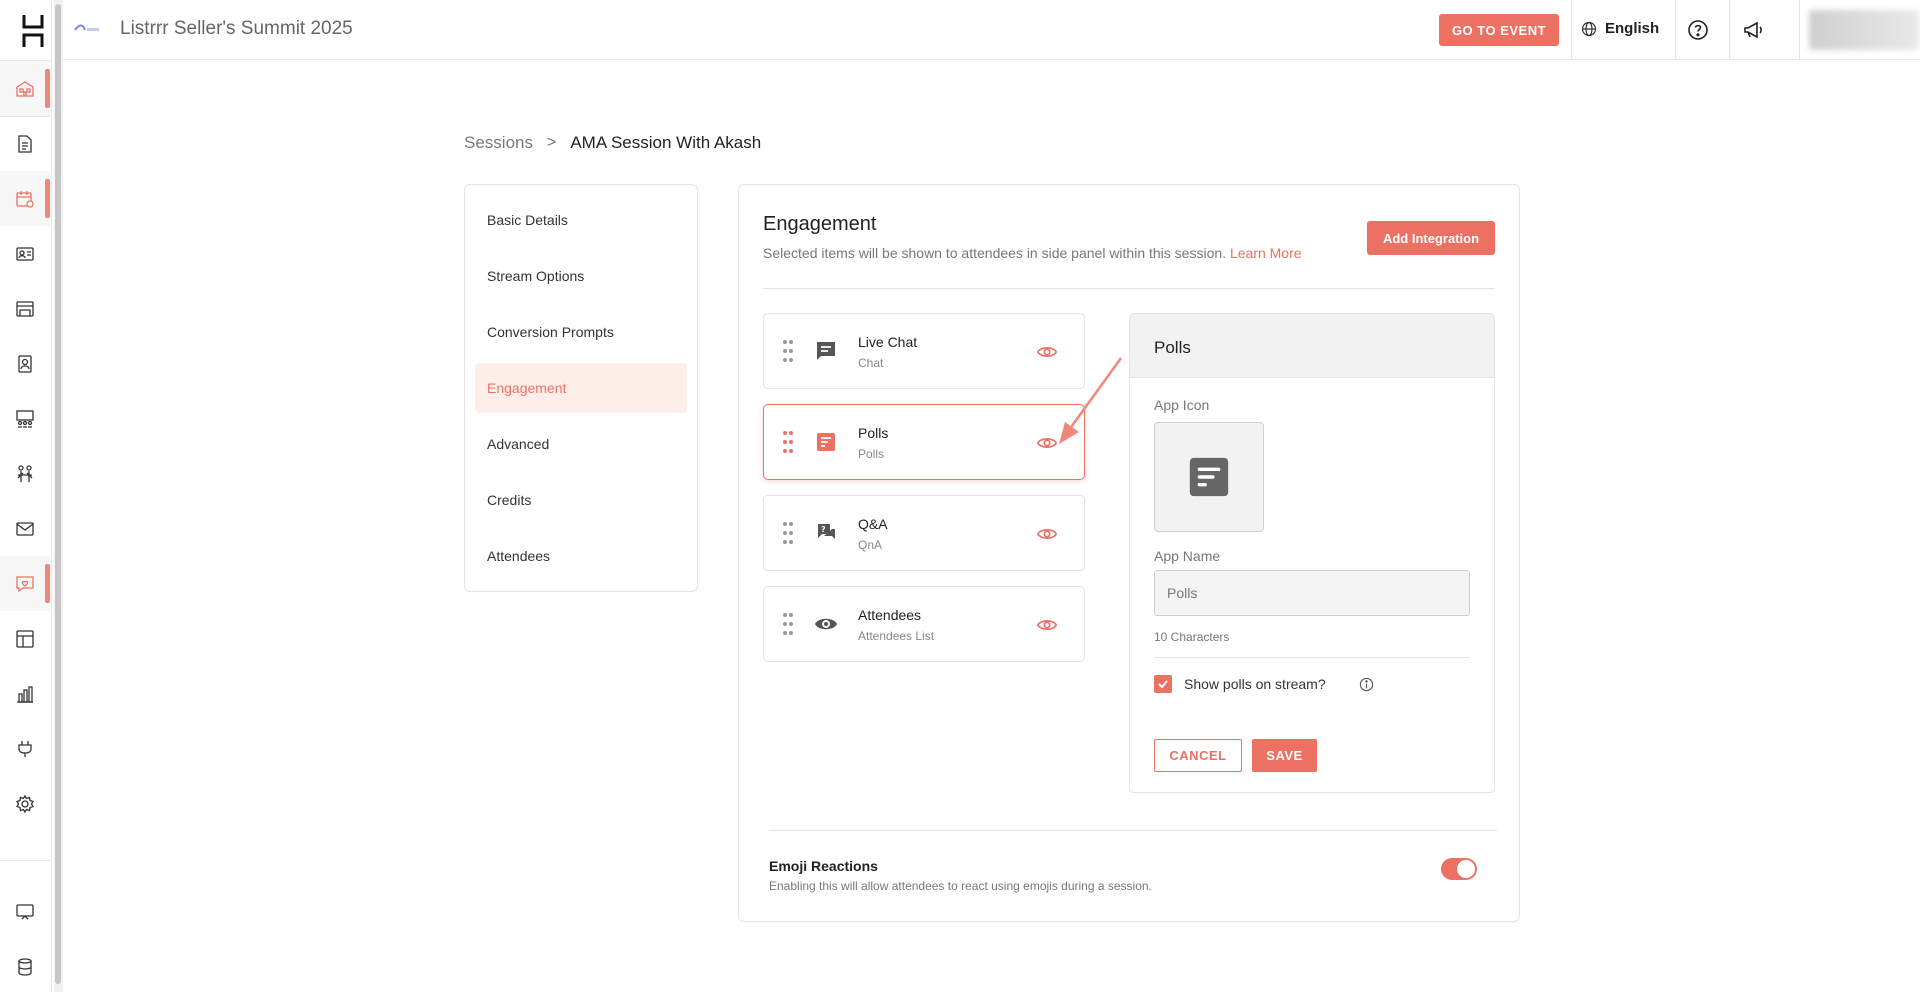 Image resolution: width=1920 pixels, height=992 pixels. What do you see at coordinates (498, 143) in the screenshot?
I see `breadcrumb-sessions-link: Sessions` at bounding box center [498, 143].